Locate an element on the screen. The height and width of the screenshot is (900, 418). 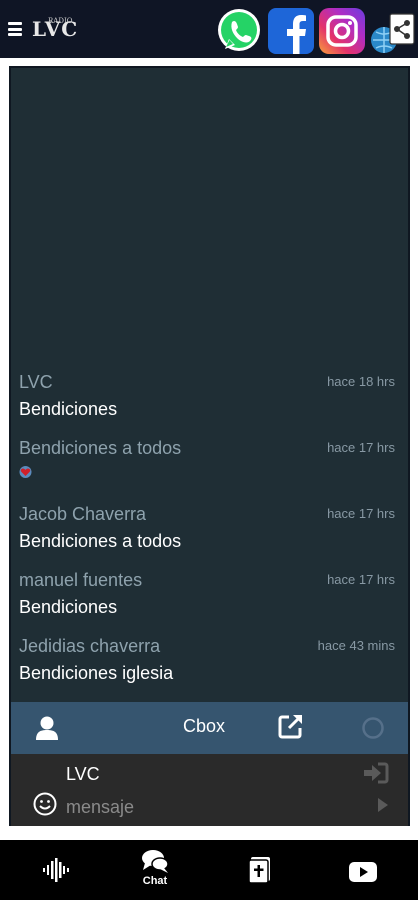
message-text: Bendiciones a todos is located at coordinates (100, 541).